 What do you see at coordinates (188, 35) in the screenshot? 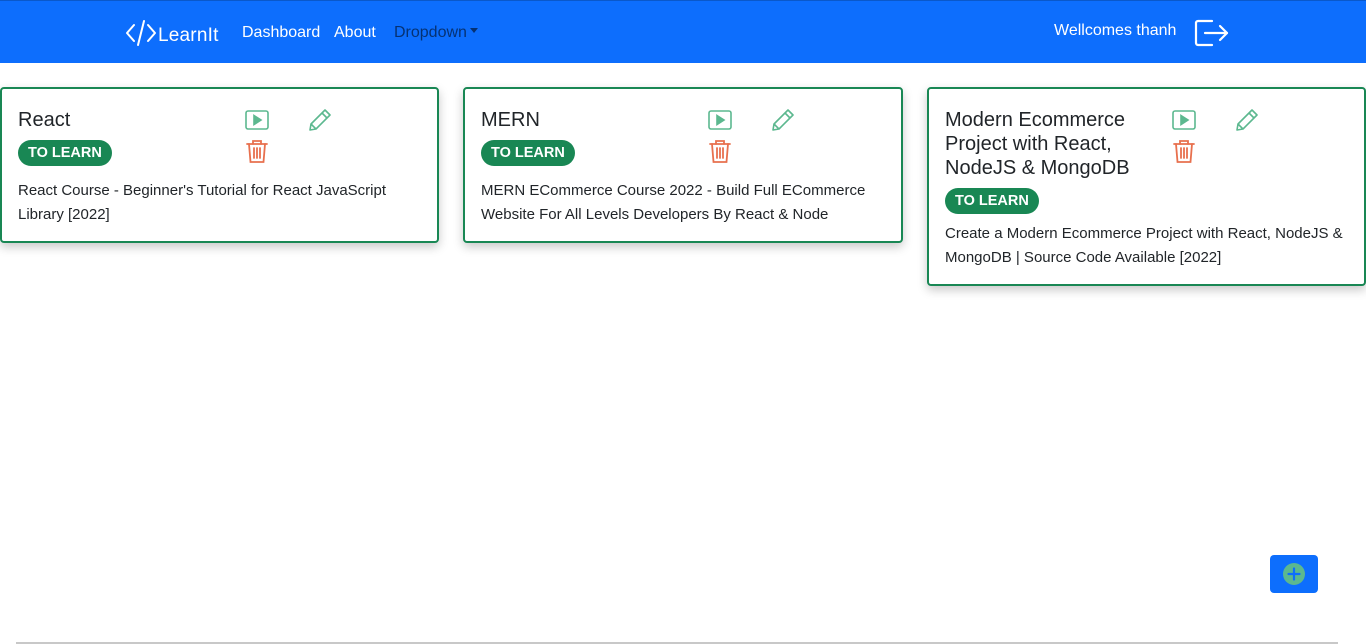
I see `brand-name: LearnIt` at bounding box center [188, 35].